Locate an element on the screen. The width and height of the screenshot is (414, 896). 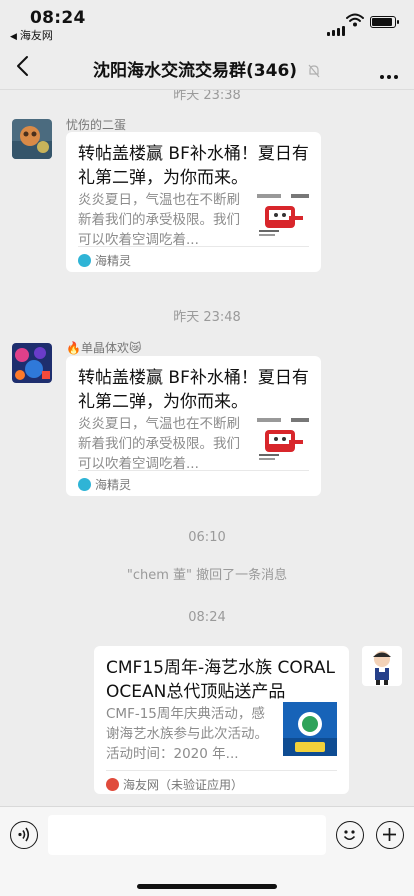
back-app-label: 海友网 is located at coordinates (36, 35).